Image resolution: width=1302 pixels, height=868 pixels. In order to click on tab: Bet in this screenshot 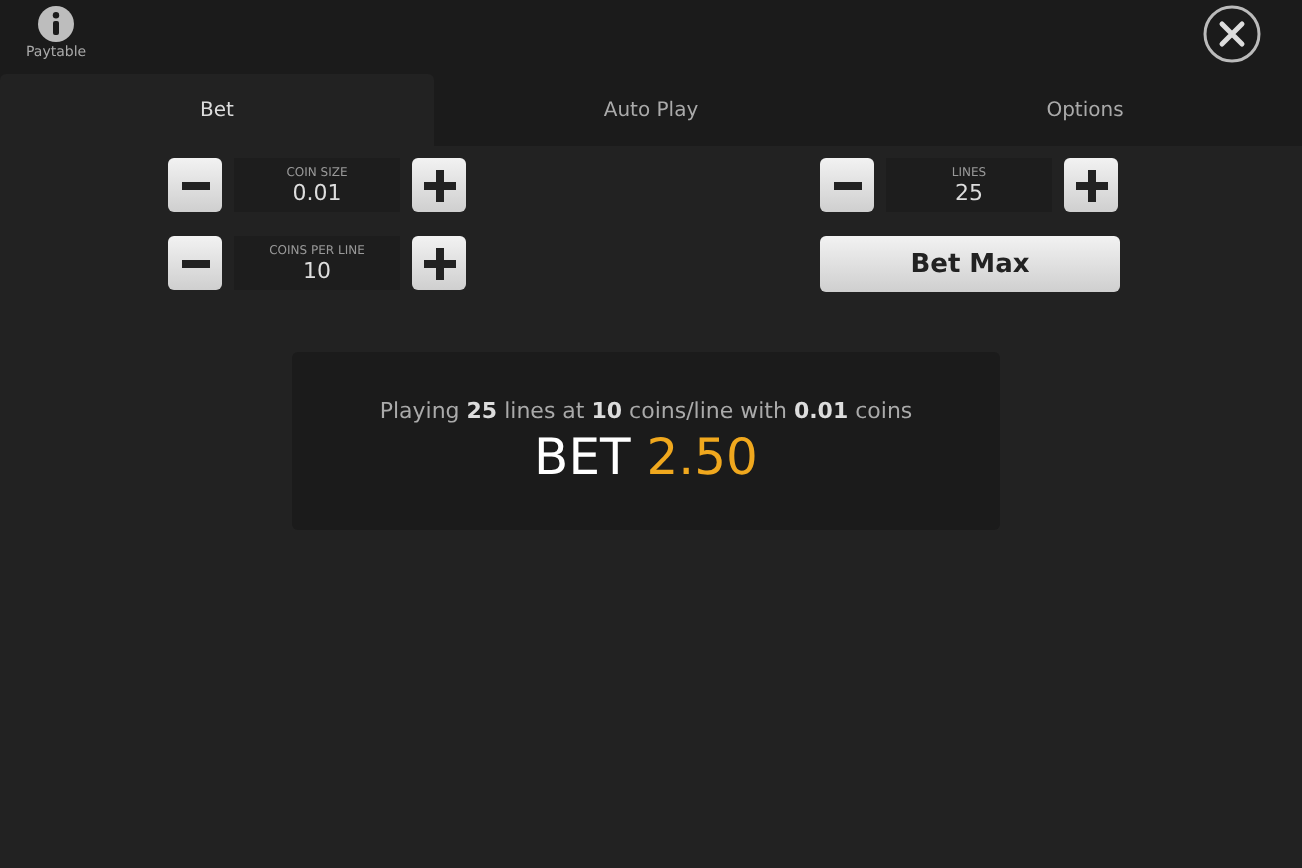, I will do `click(217, 110)`.